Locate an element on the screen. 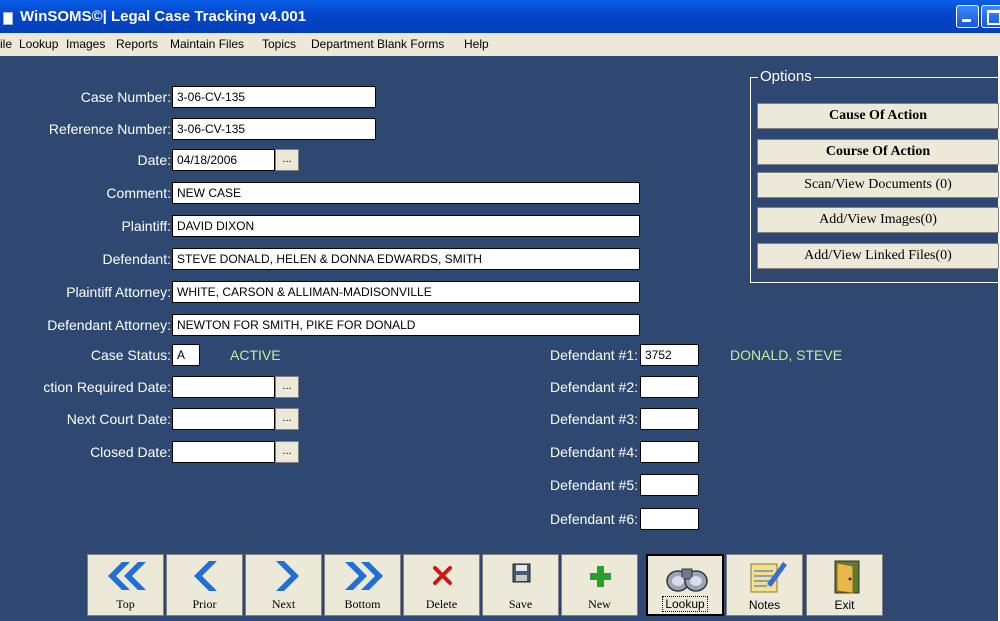 The width and height of the screenshot is (1000, 621). notes-button-label: Notes is located at coordinates (764, 605).